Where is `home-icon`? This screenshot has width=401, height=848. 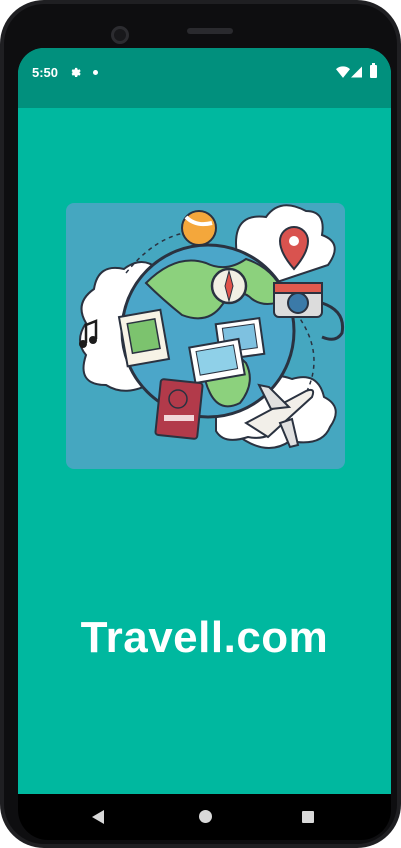 home-icon is located at coordinates (205, 816).